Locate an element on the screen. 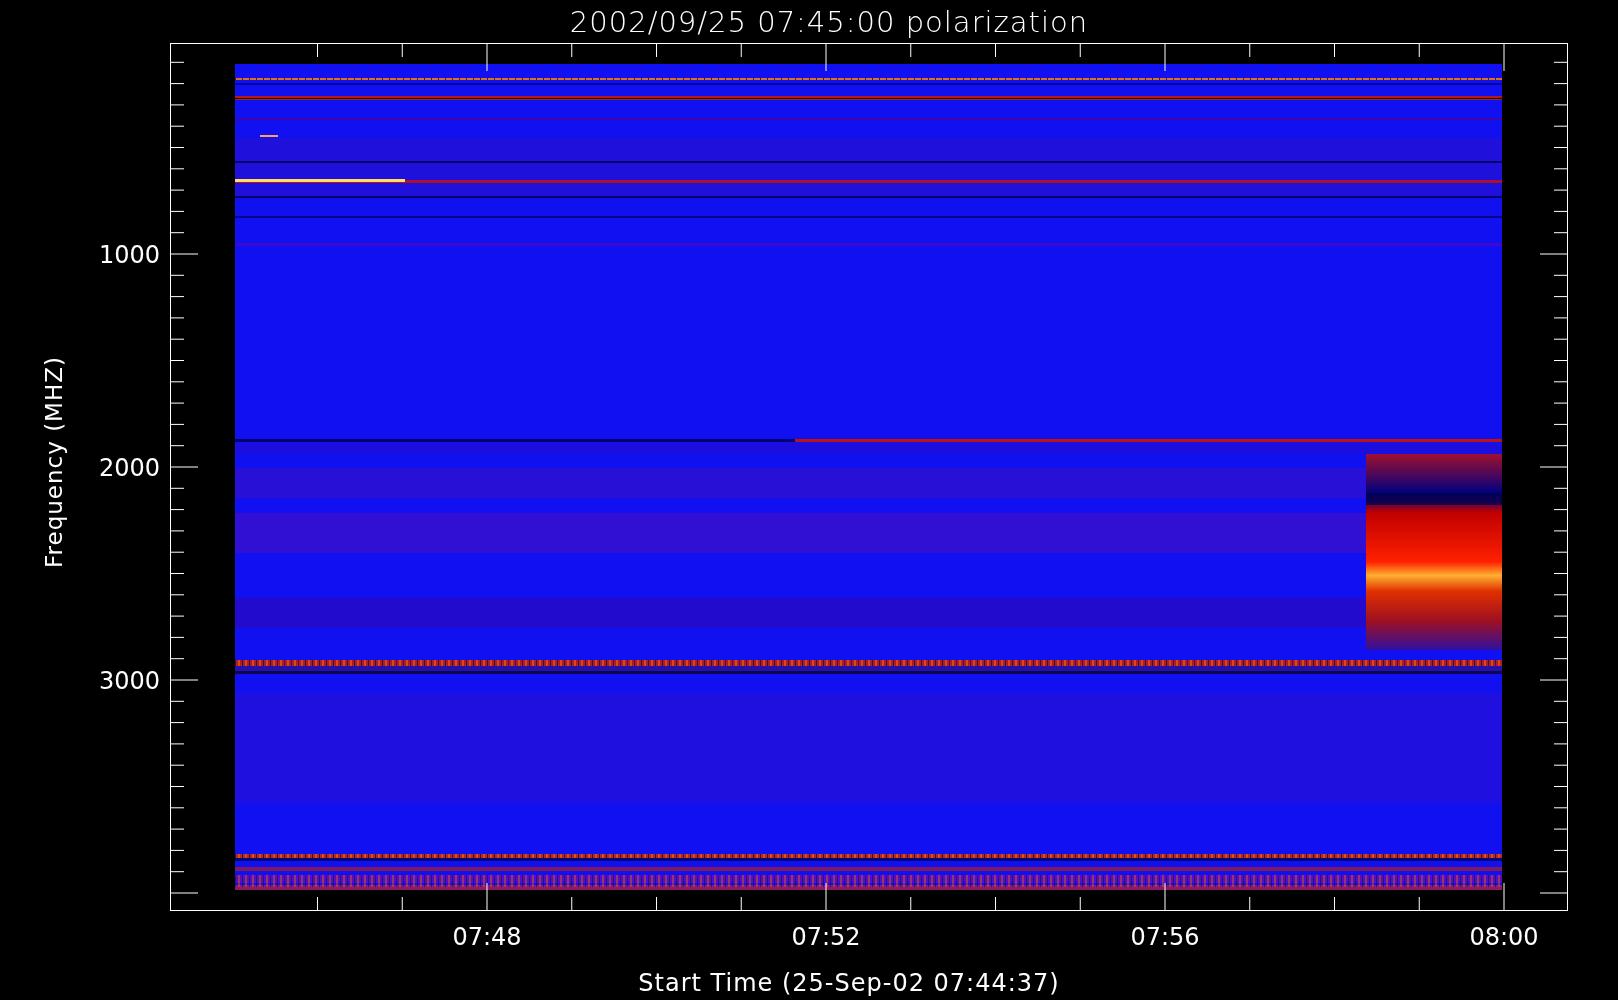 The height and width of the screenshot is (1000, 1618). axis-title: Start Time (25-Sep-02 07:44:37) is located at coordinates (849, 983).